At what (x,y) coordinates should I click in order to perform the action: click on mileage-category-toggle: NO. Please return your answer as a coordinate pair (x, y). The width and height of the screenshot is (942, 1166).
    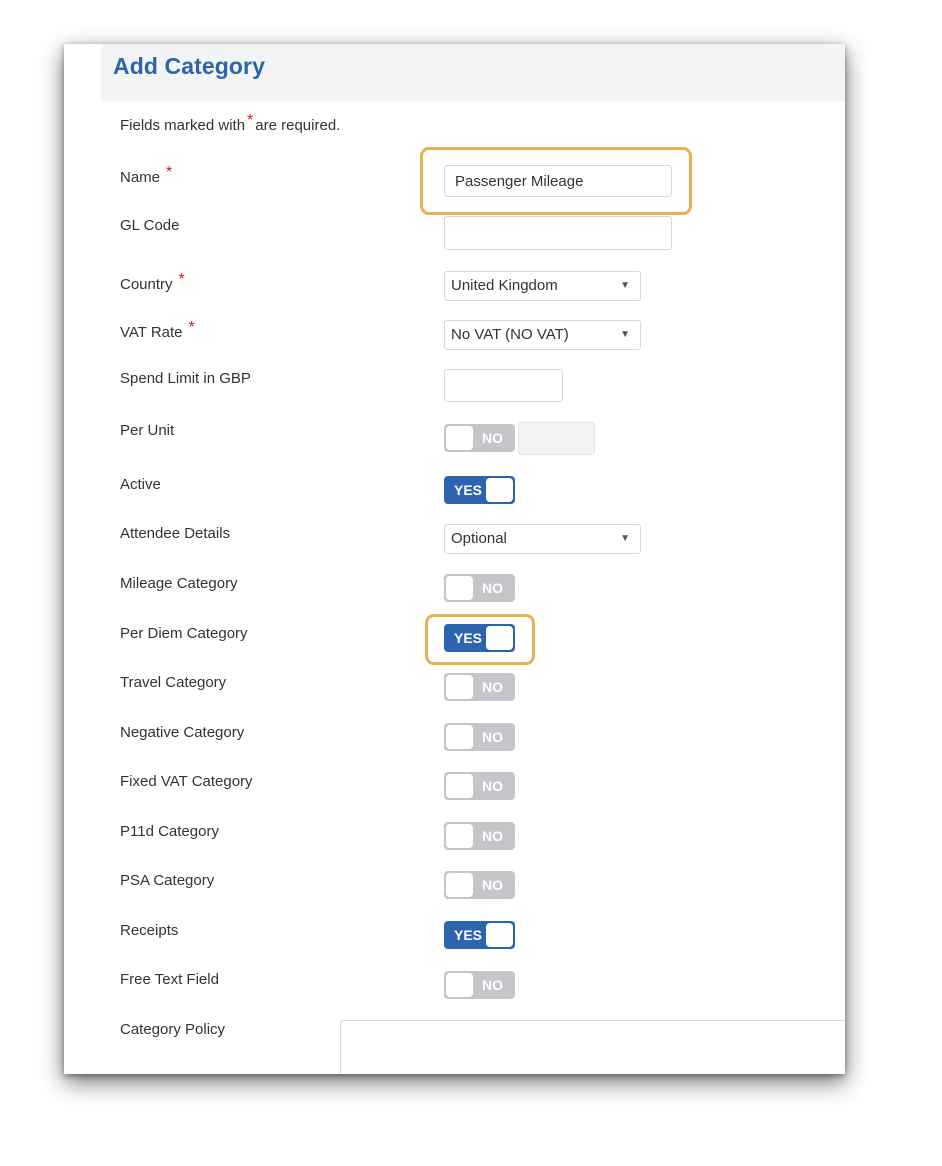
    Looking at the image, I should click on (479, 588).